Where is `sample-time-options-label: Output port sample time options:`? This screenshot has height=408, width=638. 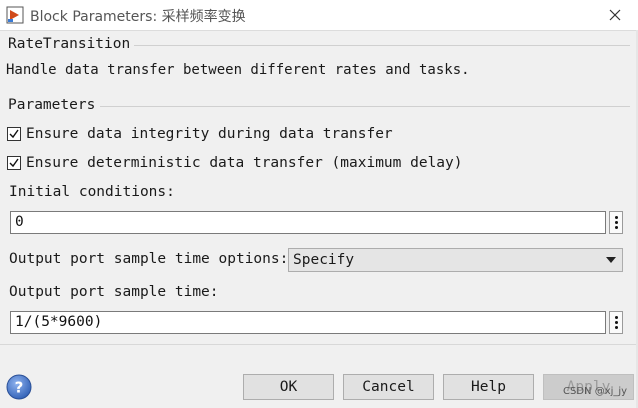 sample-time-options-label: Output port sample time options: is located at coordinates (149, 259).